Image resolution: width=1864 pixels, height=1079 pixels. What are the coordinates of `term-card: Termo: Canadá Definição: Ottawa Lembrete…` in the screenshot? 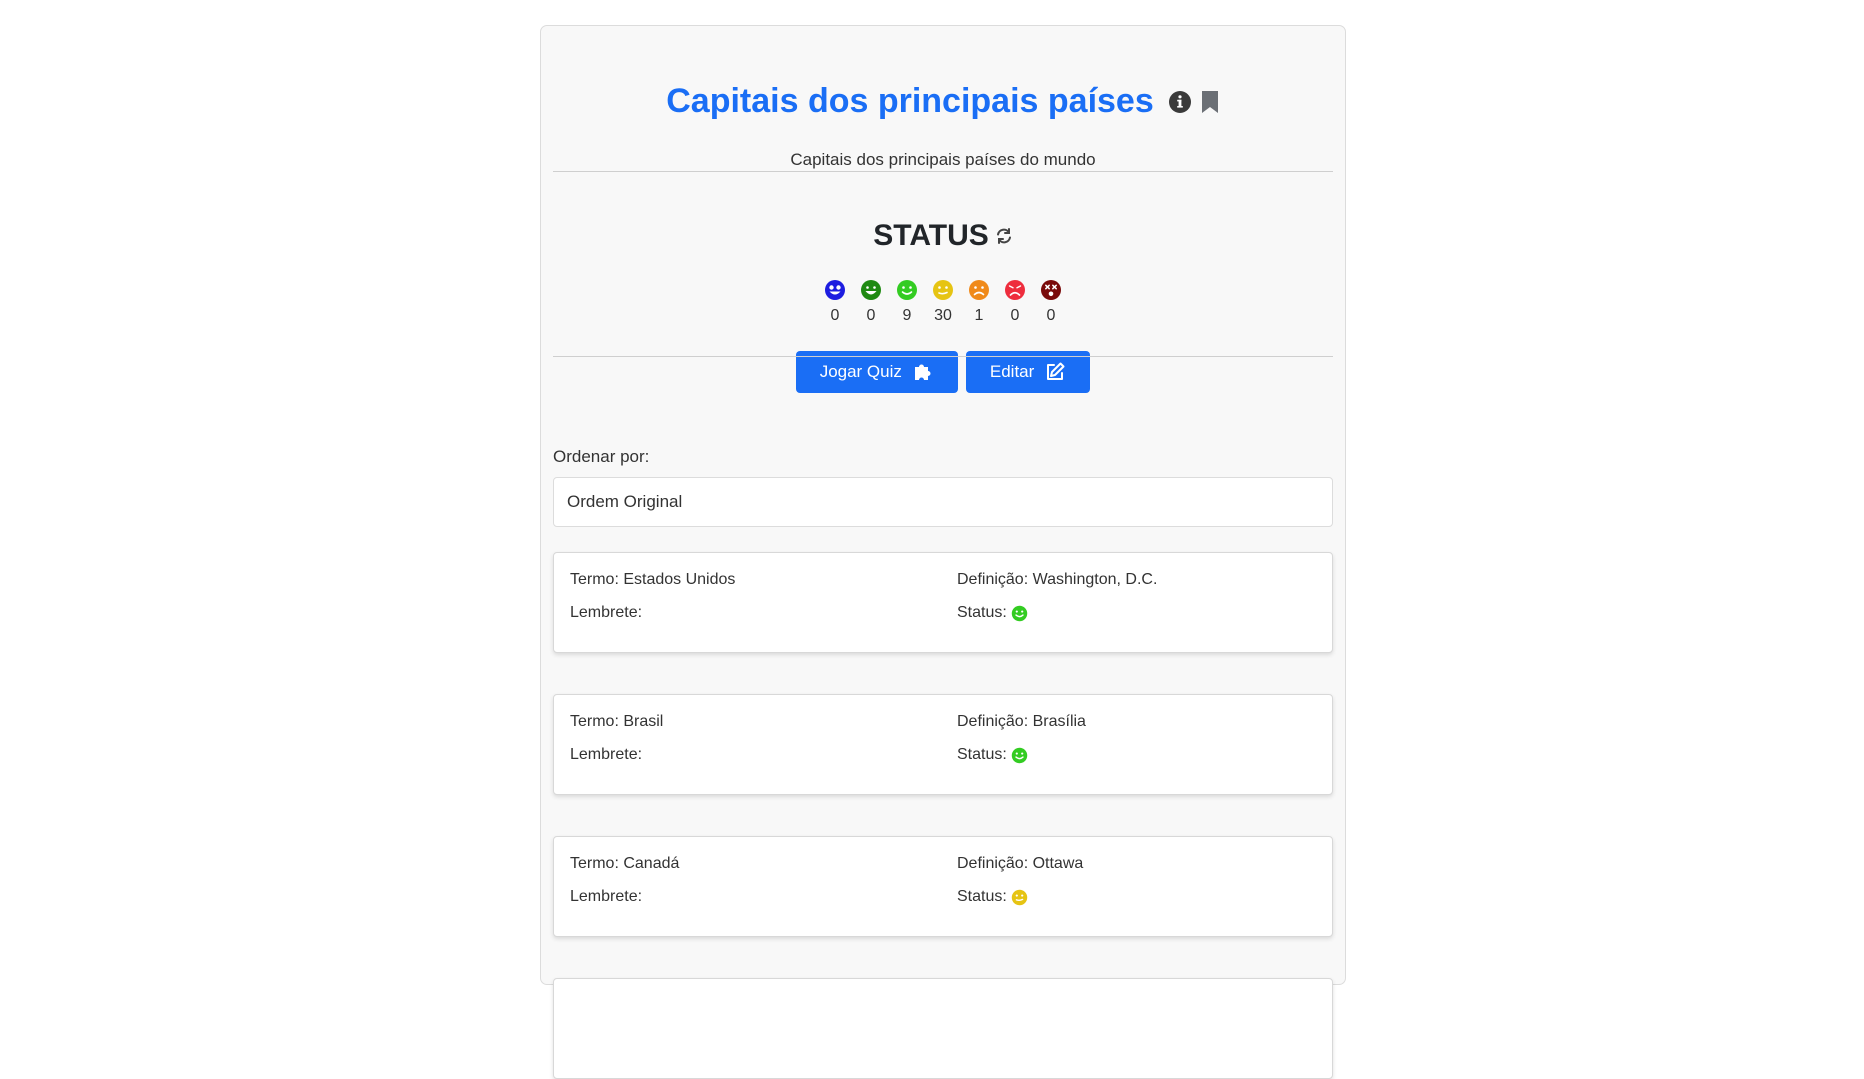 It's located at (943, 886).